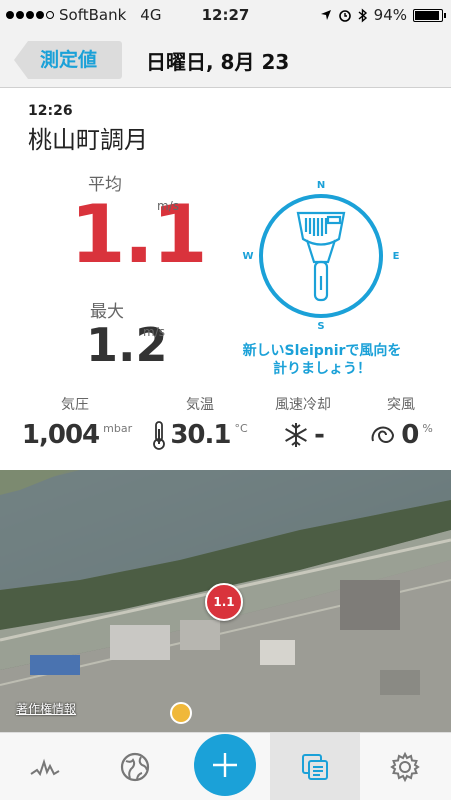 The image size is (451, 800). I want to click on tab-settings, so click(405, 766).